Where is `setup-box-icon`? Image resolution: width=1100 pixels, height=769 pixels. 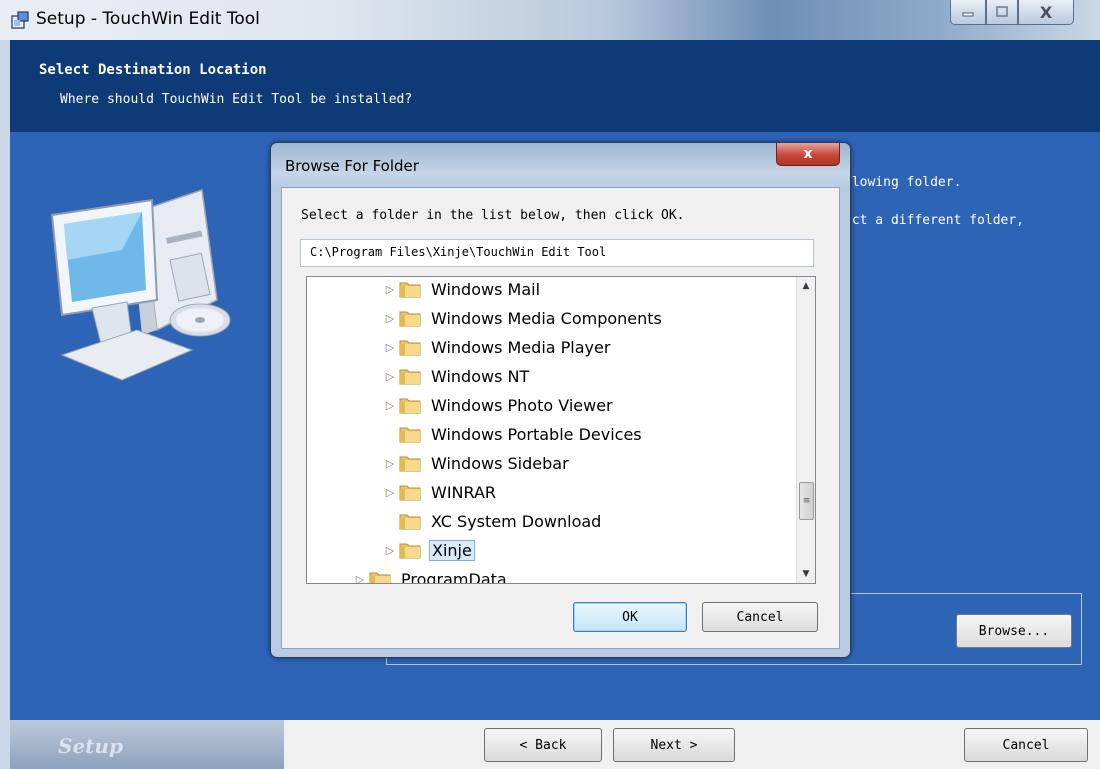
setup-box-icon is located at coordinates (20, 20).